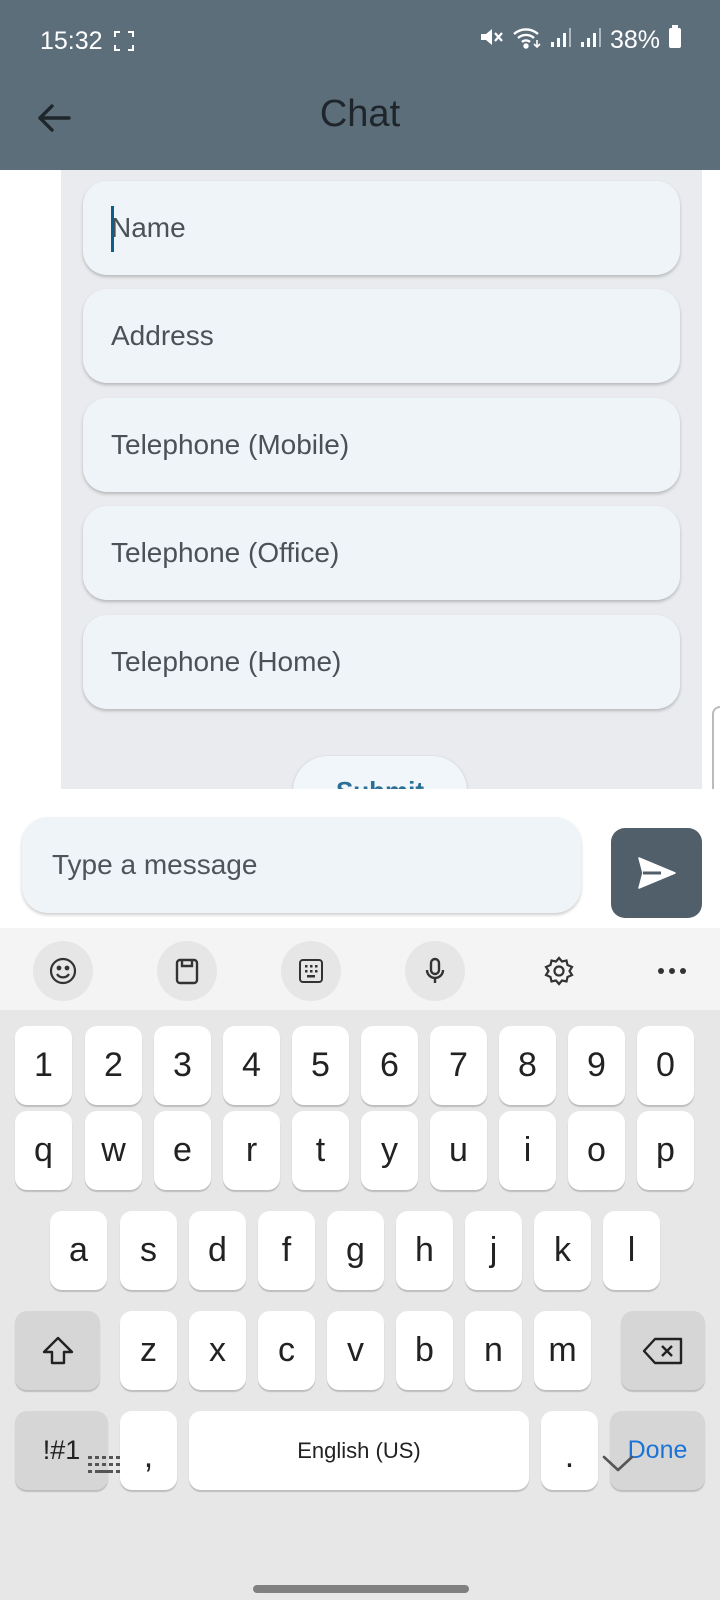 Image resolution: width=720 pixels, height=1600 pixels. Describe the element at coordinates (380, 772) in the screenshot. I see `submit-button: Submit` at that location.